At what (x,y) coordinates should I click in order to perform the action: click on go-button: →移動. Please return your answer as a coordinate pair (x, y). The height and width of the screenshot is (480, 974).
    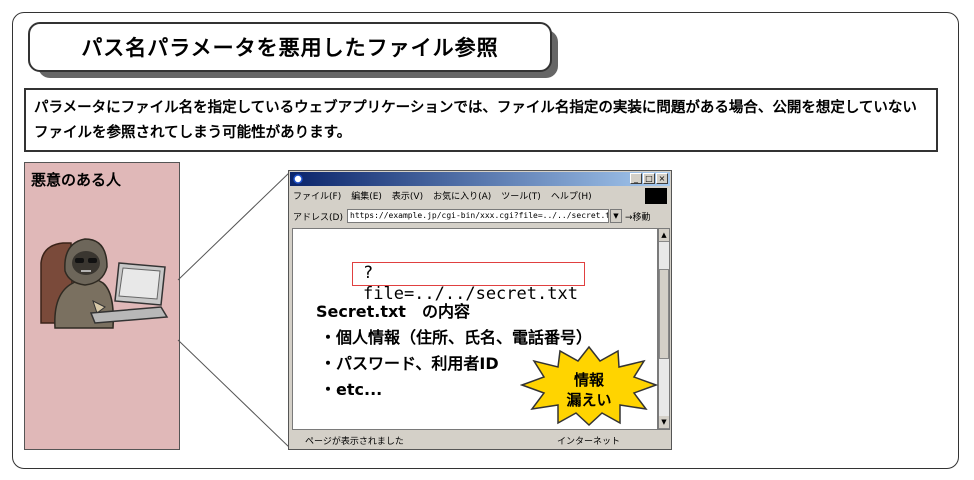
    Looking at the image, I should click on (638, 216).